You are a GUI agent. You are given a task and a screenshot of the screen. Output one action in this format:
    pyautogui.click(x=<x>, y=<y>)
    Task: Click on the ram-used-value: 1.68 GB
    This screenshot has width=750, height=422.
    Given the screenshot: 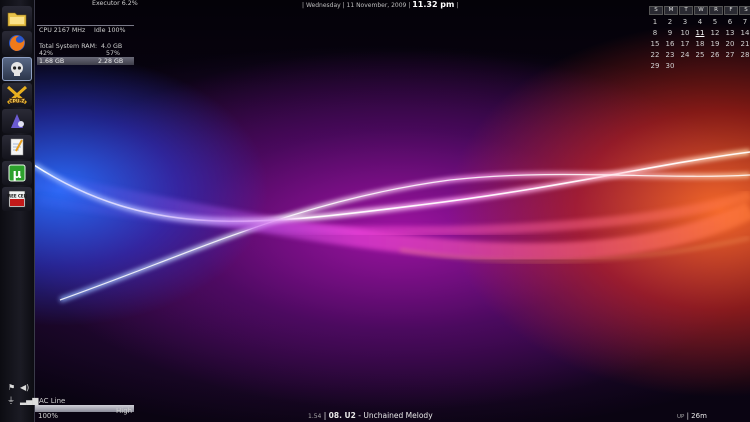 What is the action you would take?
    pyautogui.click(x=52, y=61)
    